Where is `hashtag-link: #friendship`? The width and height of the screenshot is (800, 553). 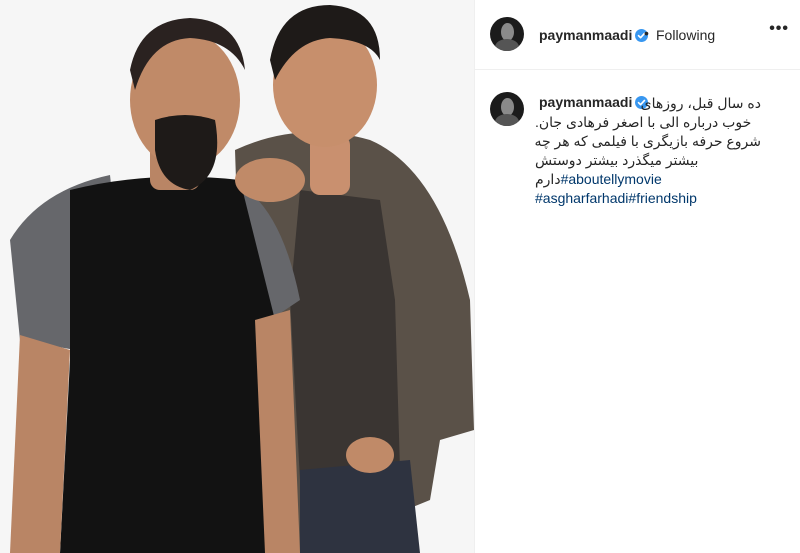
hashtag-link: #friendship is located at coordinates (662, 198).